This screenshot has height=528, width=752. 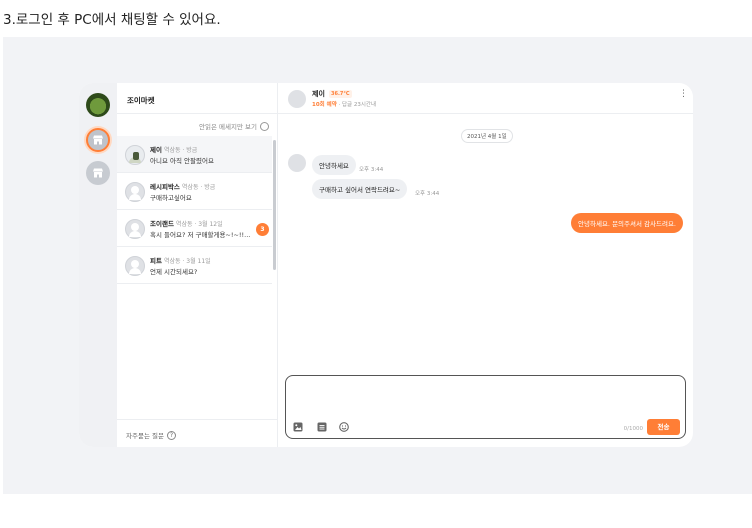 I want to click on chat-partner-name: 제이, so click(x=318, y=94).